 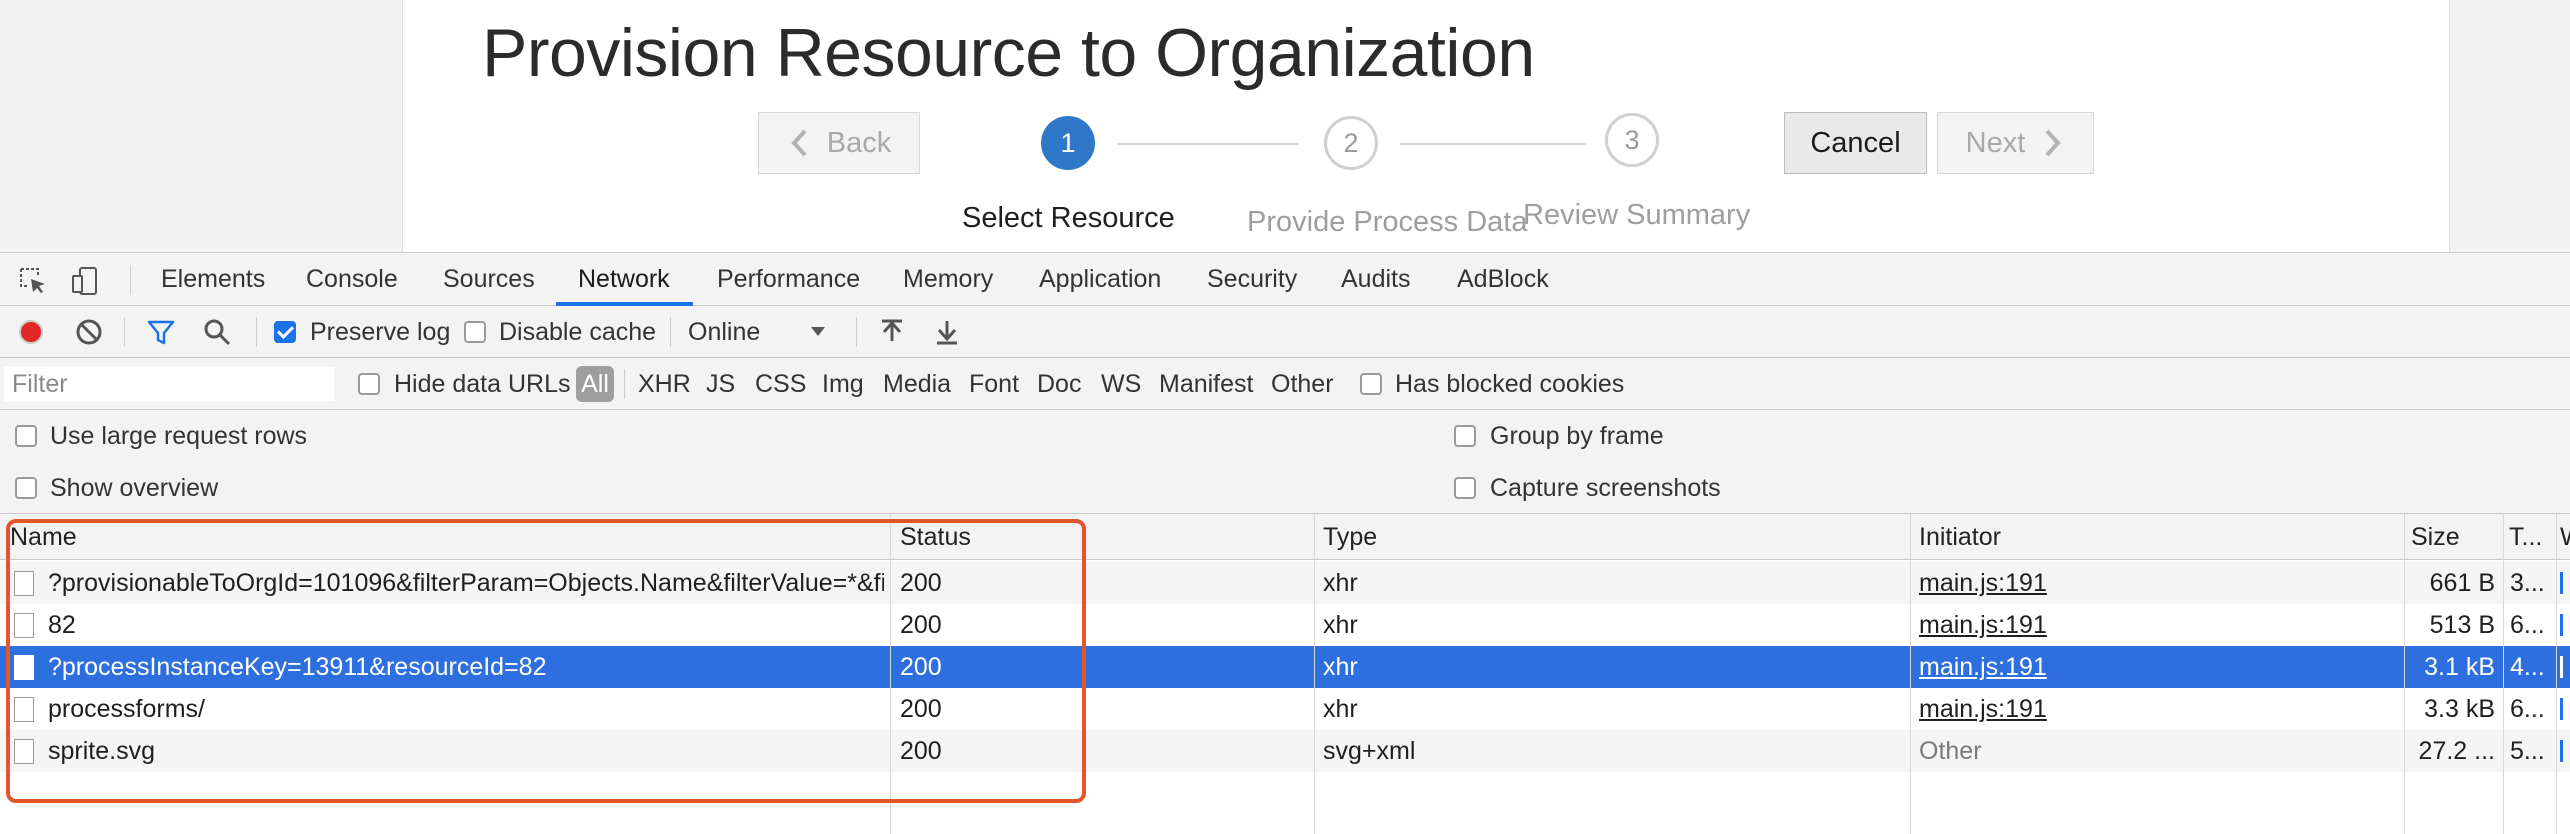 I want to click on type-filter-css: CSS, so click(x=780, y=384).